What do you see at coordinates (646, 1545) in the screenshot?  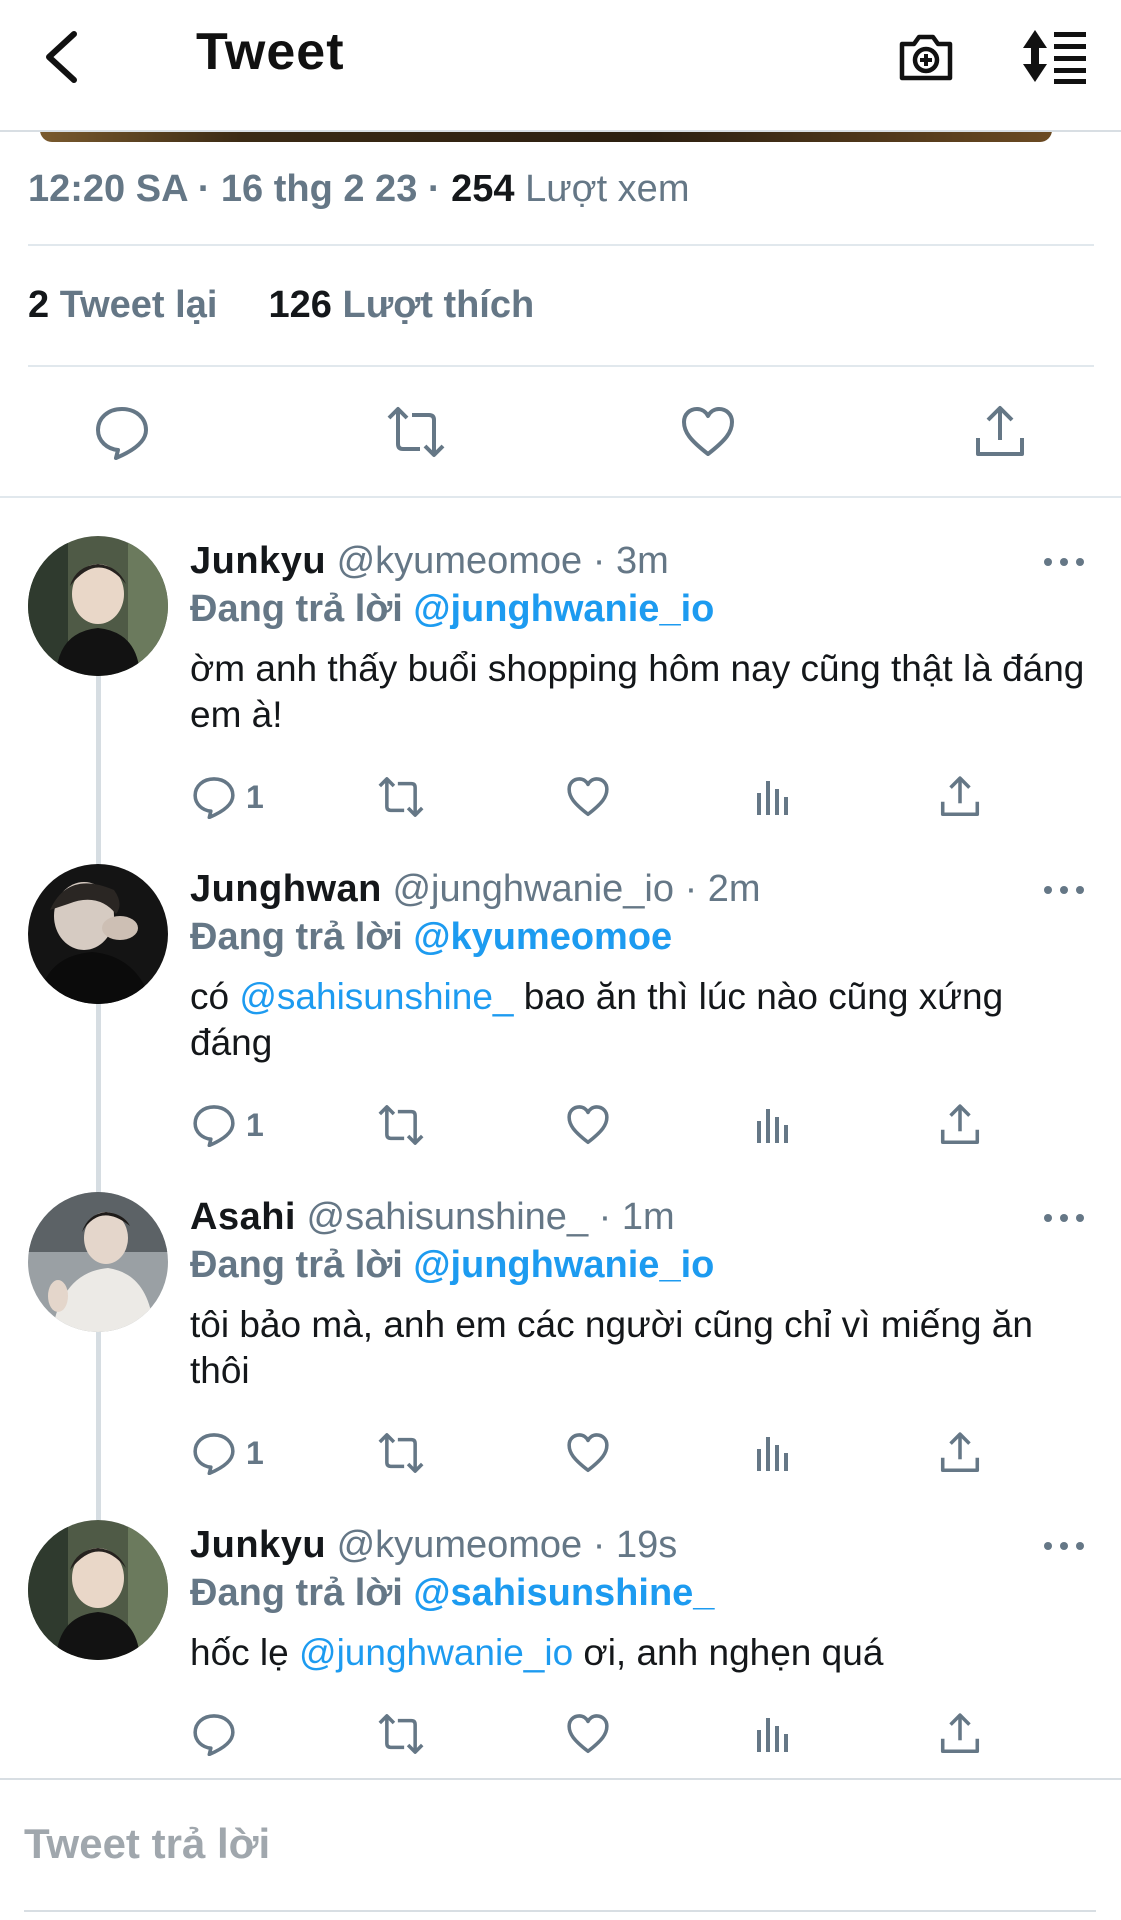 I see `reply-time: 19s` at bounding box center [646, 1545].